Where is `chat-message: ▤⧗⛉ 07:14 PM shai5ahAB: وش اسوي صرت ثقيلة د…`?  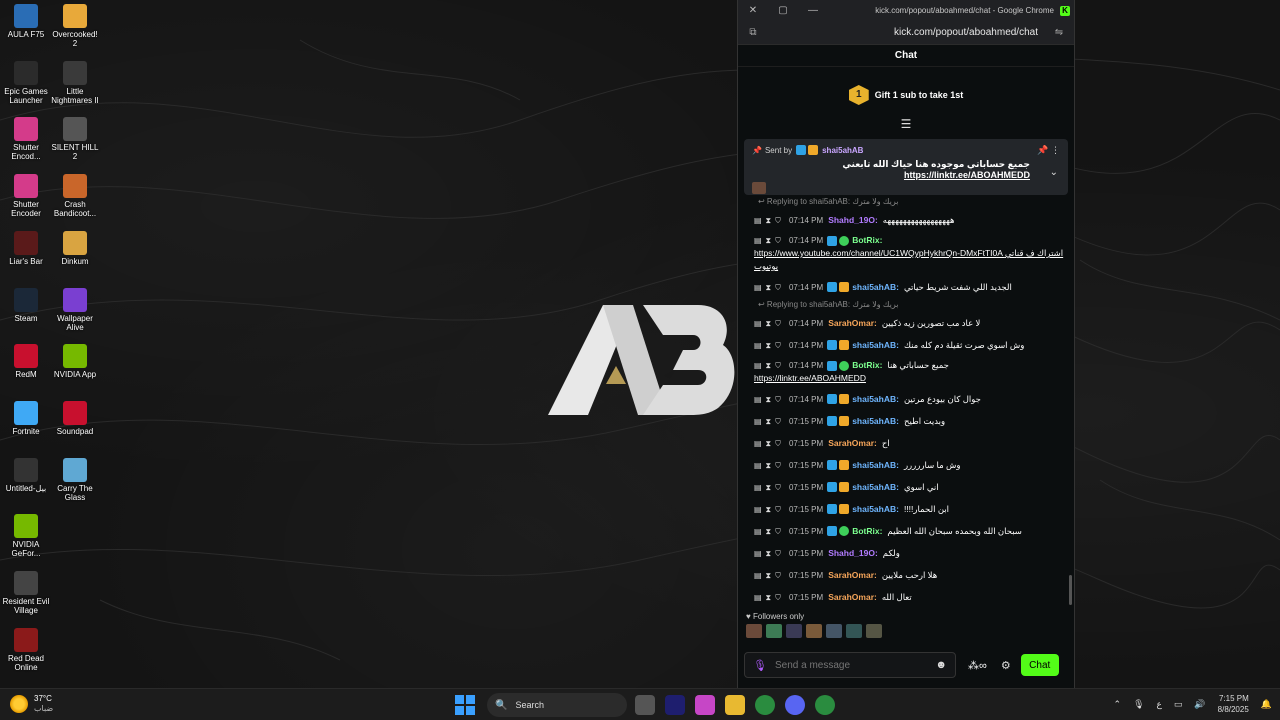 chat-message: ▤⧗⛉ 07:14 PM shai5ahAB: وش اسوي صرت ثقيلة د… is located at coordinates (906, 345).